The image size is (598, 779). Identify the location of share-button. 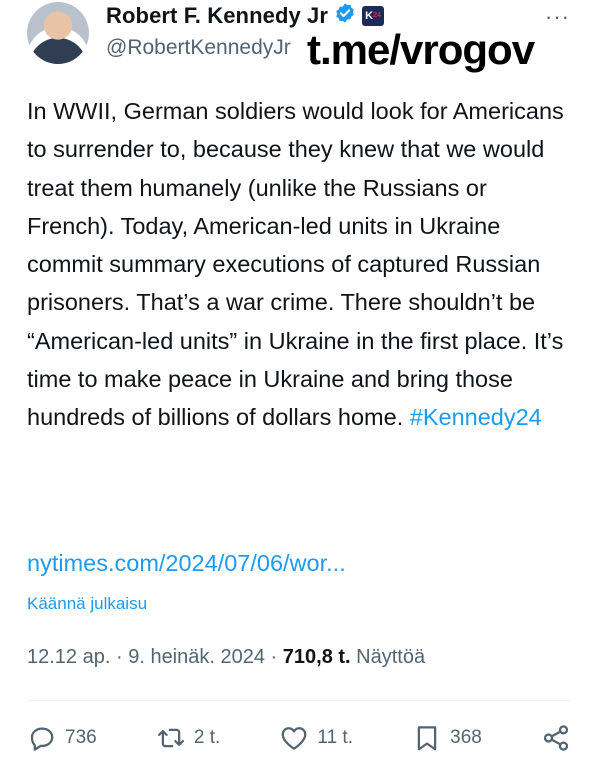
(556, 738).